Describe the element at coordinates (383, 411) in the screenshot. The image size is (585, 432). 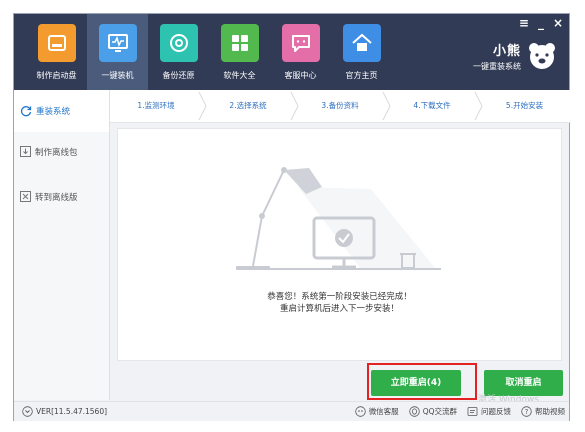
I see `footer-link-label: 微信客服` at that location.